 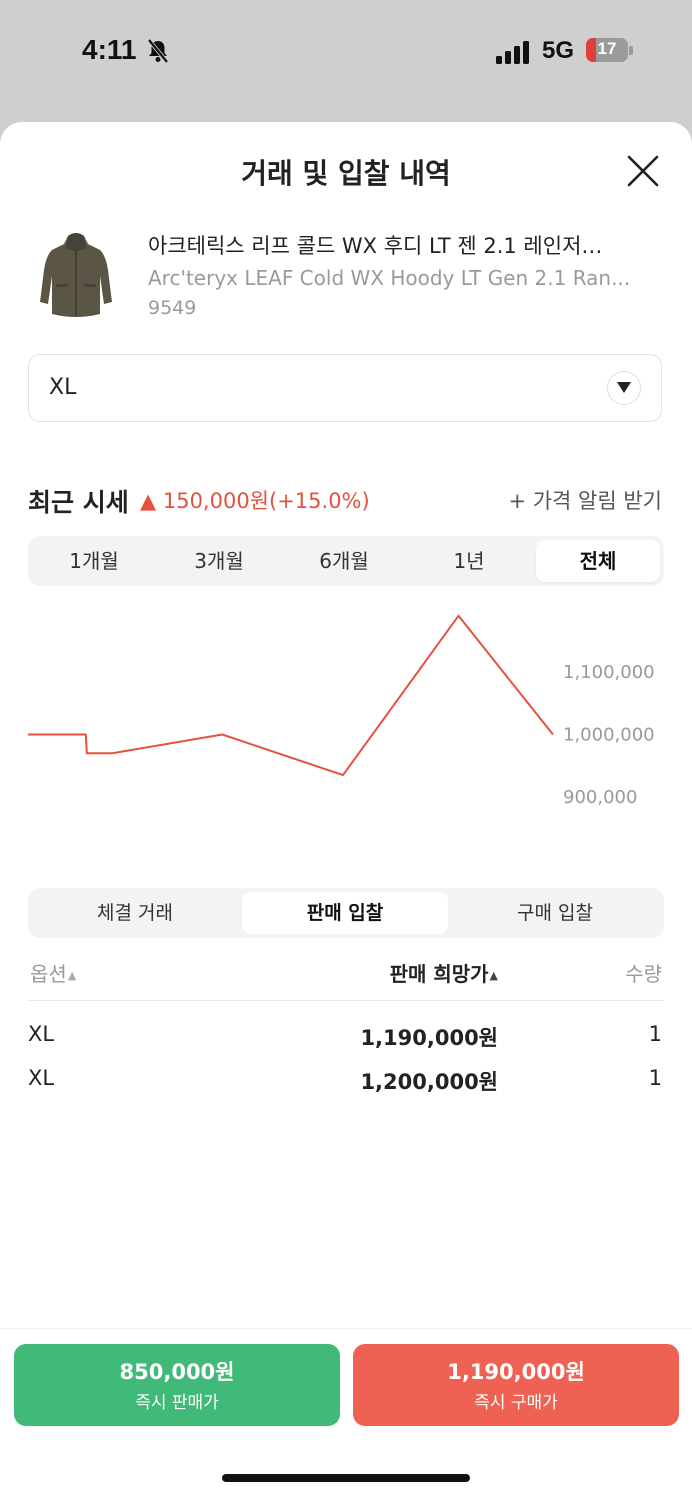 What do you see at coordinates (346, 1039) in the screenshot?
I see `table-row: XL 1,190,000원 1` at bounding box center [346, 1039].